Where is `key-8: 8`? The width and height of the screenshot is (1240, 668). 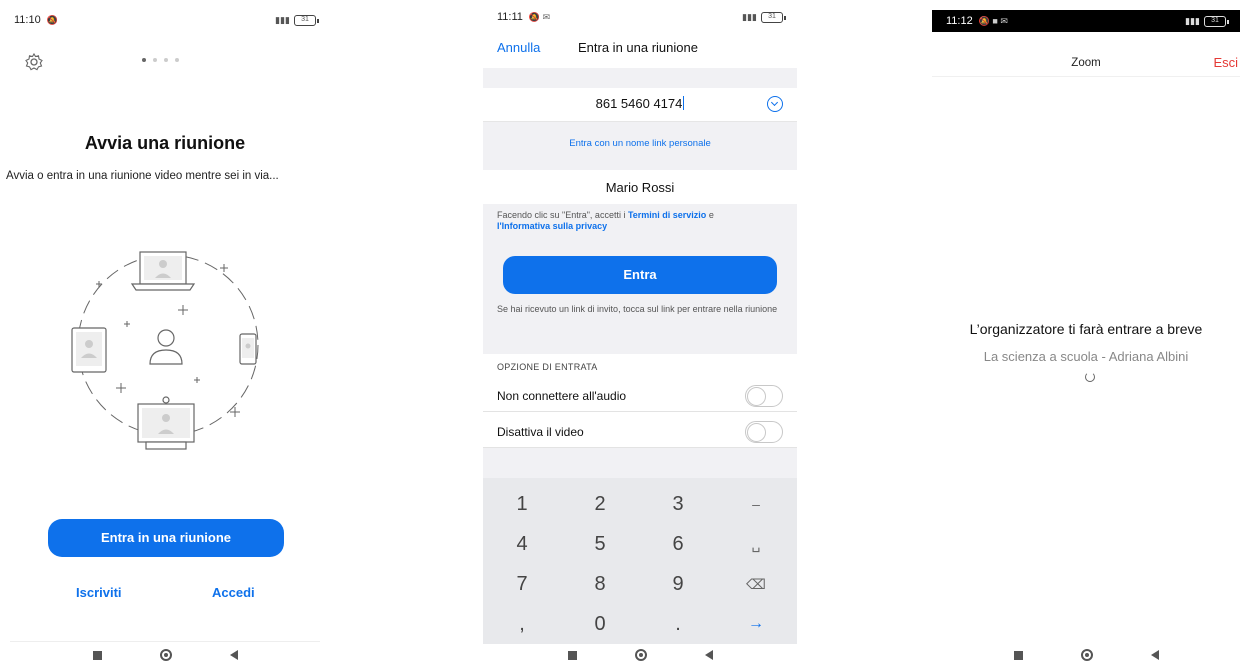
key-8: 8 is located at coordinates (600, 584).